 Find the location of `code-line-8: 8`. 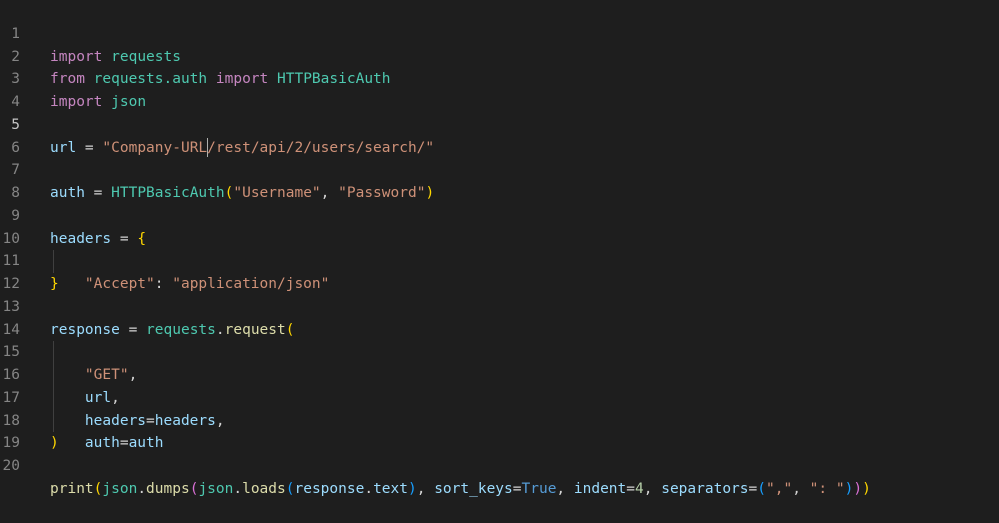

code-line-8: 8 is located at coordinates (499, 180).